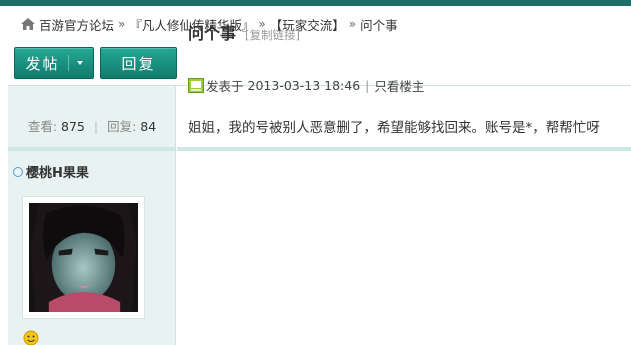 The image size is (631, 345). What do you see at coordinates (18, 171) in the screenshot?
I see `online-status-icon` at bounding box center [18, 171].